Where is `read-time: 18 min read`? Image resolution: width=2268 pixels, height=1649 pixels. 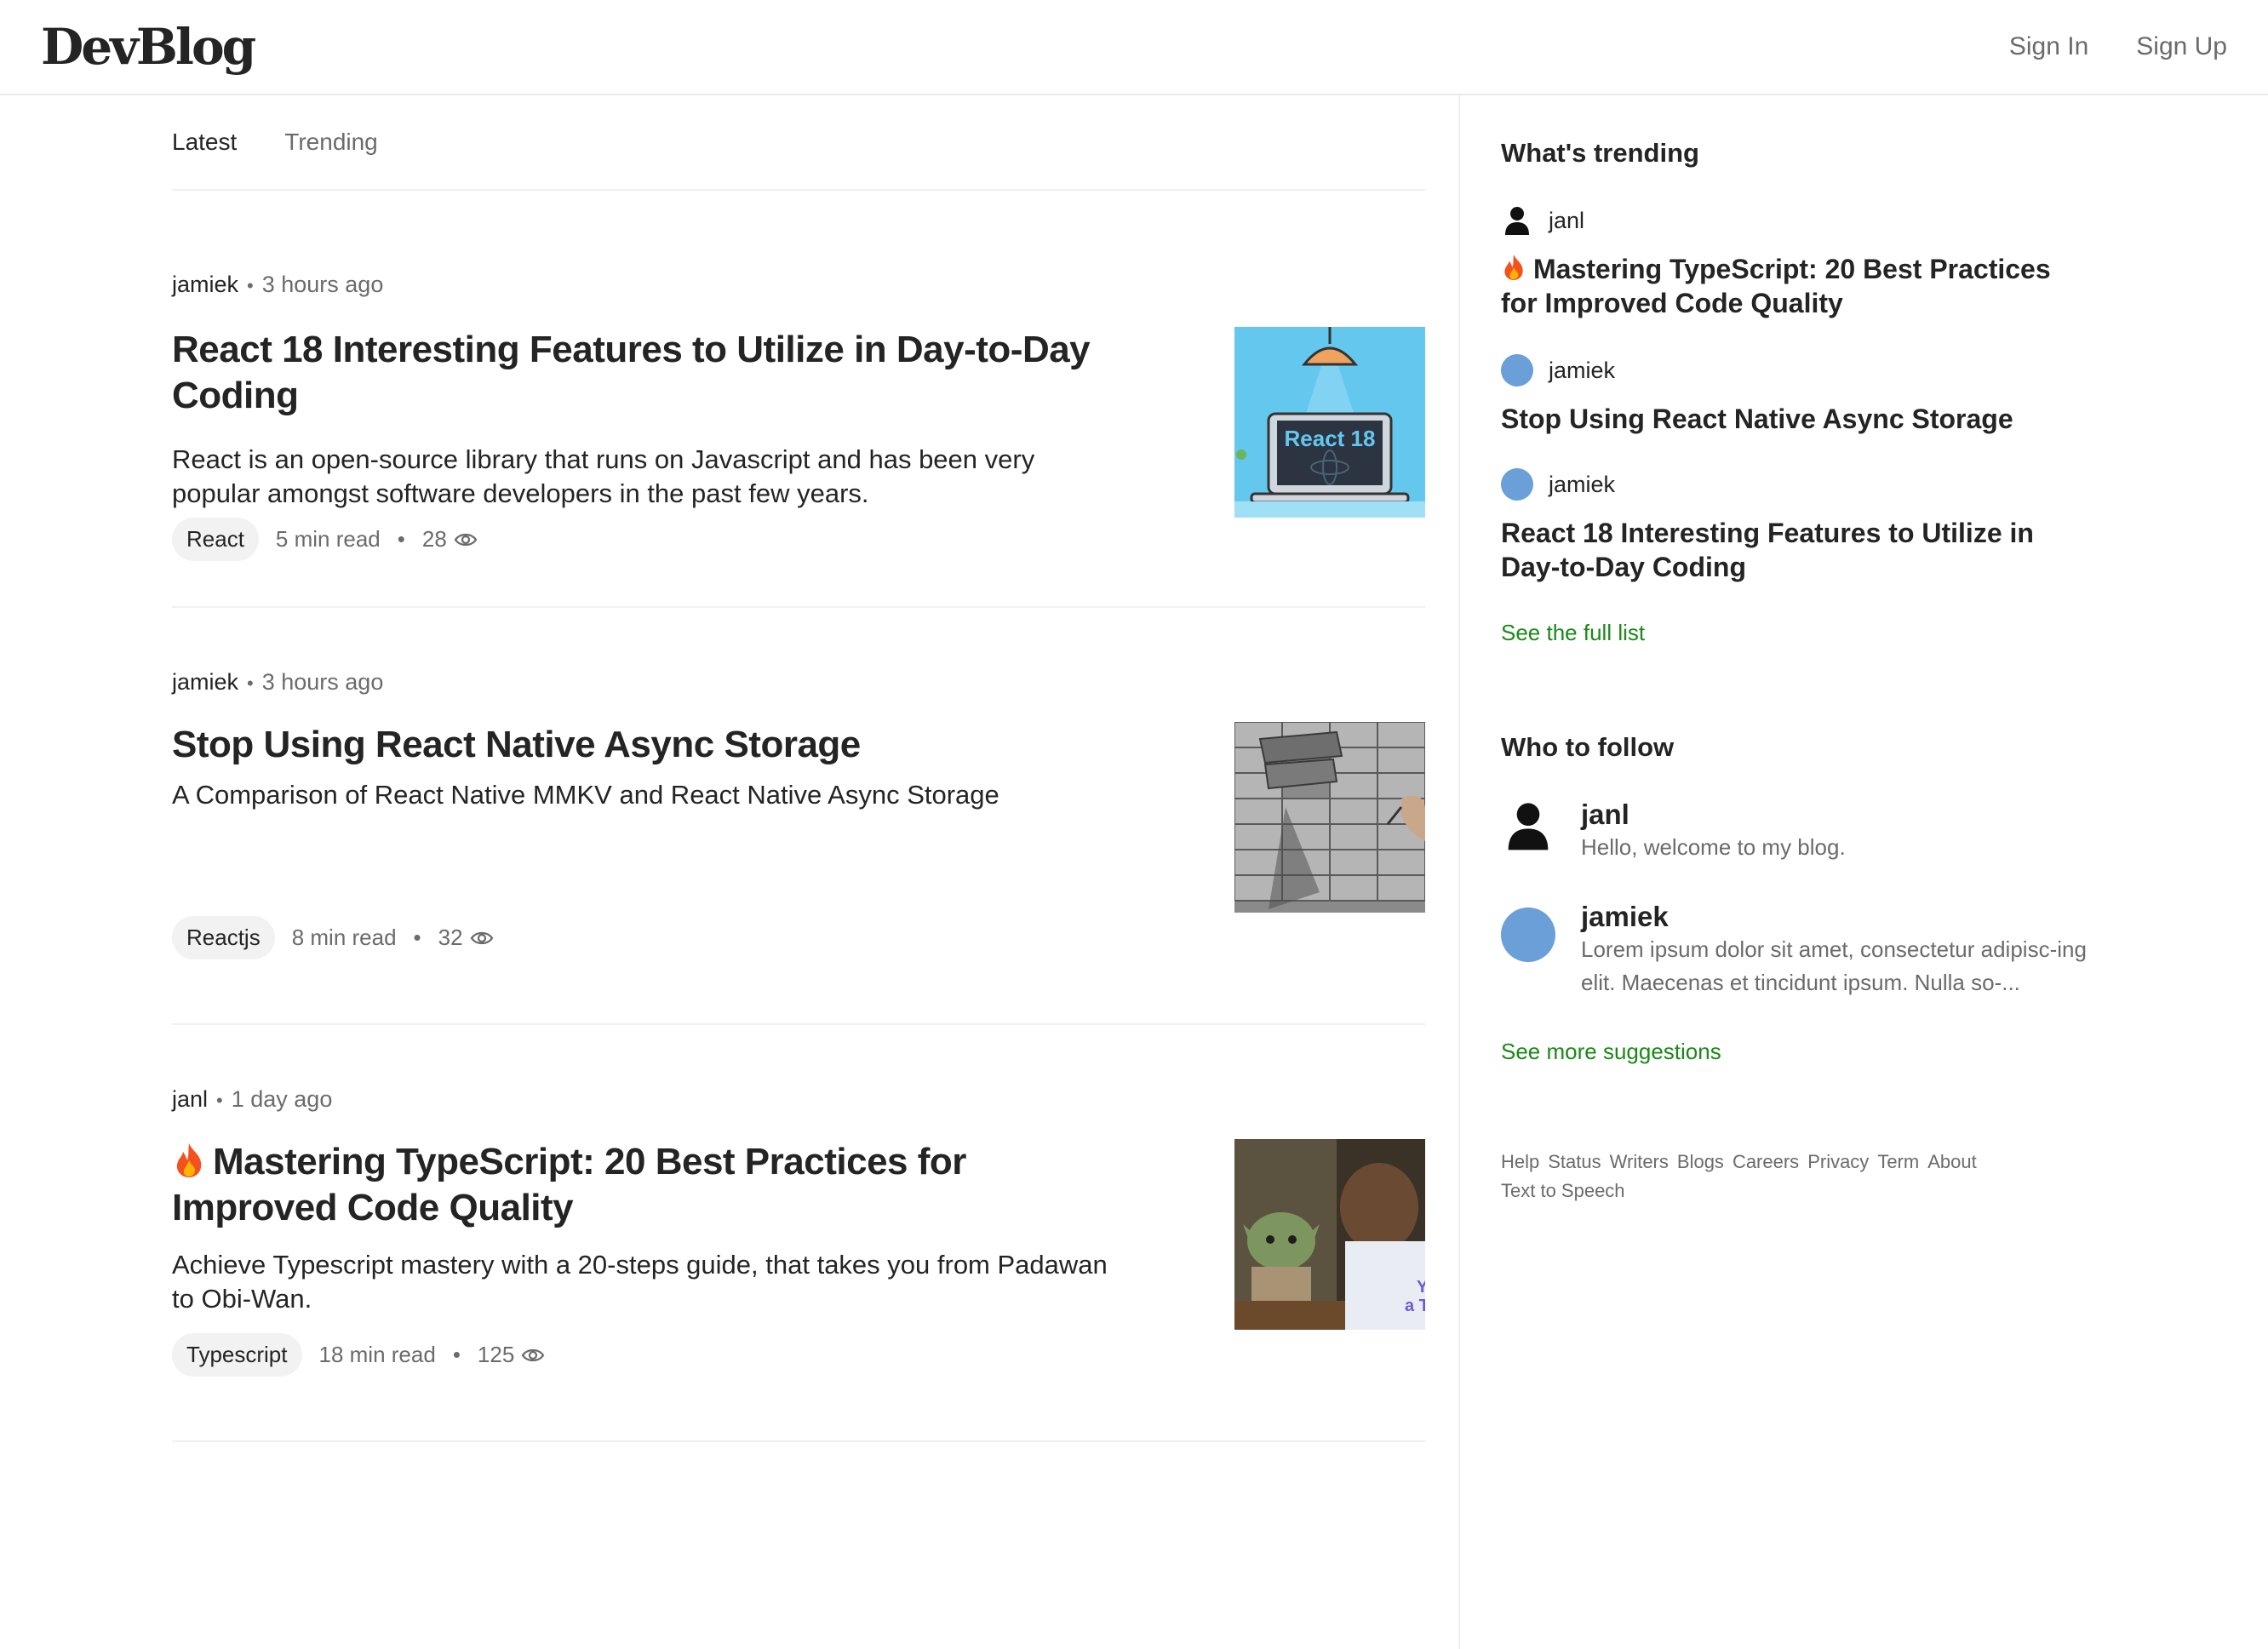 read-time: 18 min read is located at coordinates (377, 1355).